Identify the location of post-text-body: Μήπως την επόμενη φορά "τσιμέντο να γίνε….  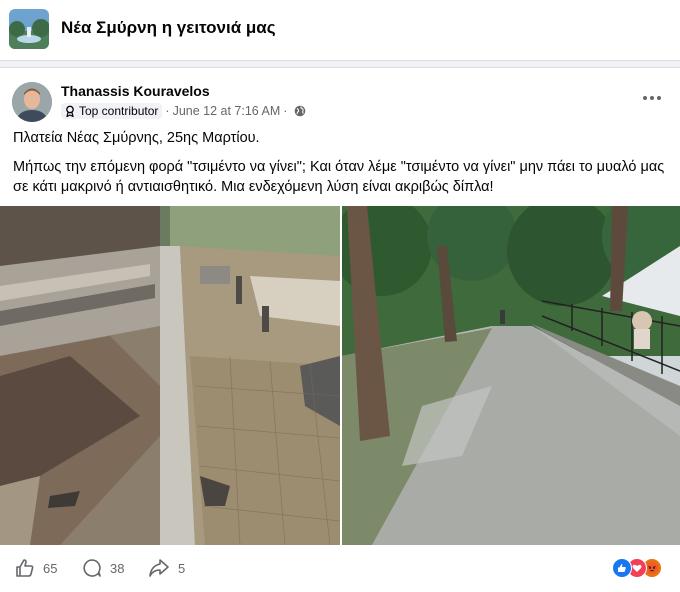
(339, 177).